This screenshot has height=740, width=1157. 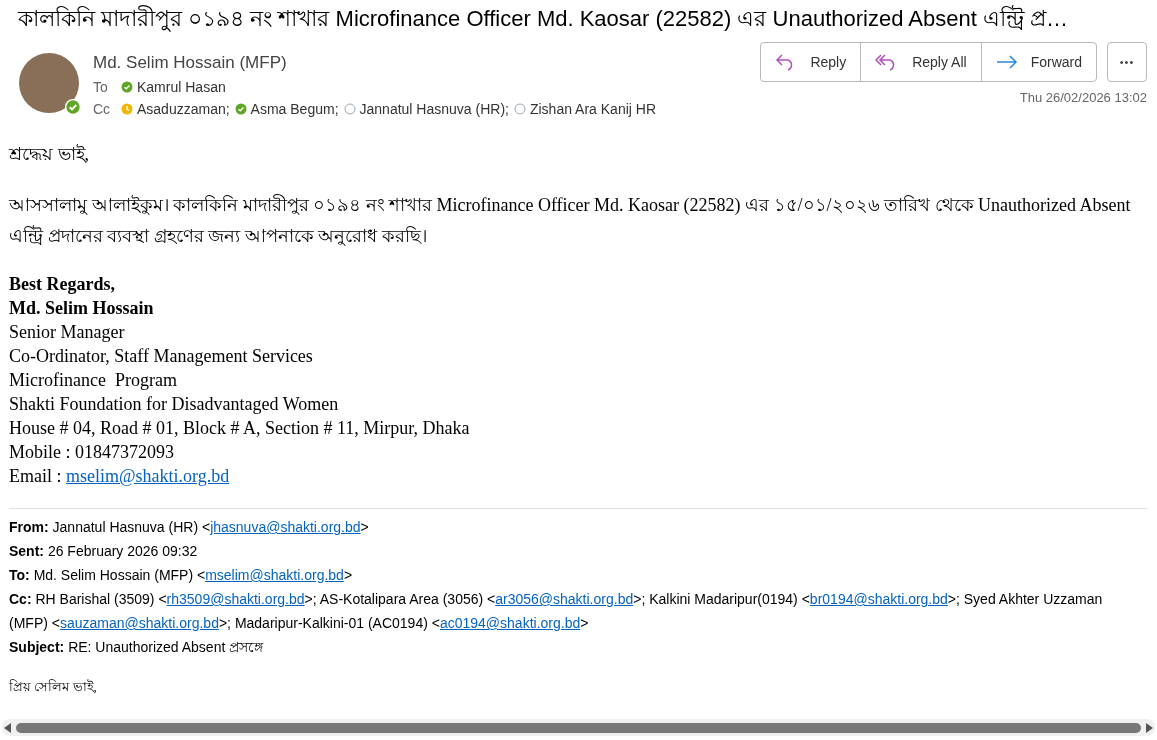 I want to click on header-field-line: From: Jannatul Hasnuva (HR) <jhasnuva@shakti.org.bd>, so click(x=189, y=527).